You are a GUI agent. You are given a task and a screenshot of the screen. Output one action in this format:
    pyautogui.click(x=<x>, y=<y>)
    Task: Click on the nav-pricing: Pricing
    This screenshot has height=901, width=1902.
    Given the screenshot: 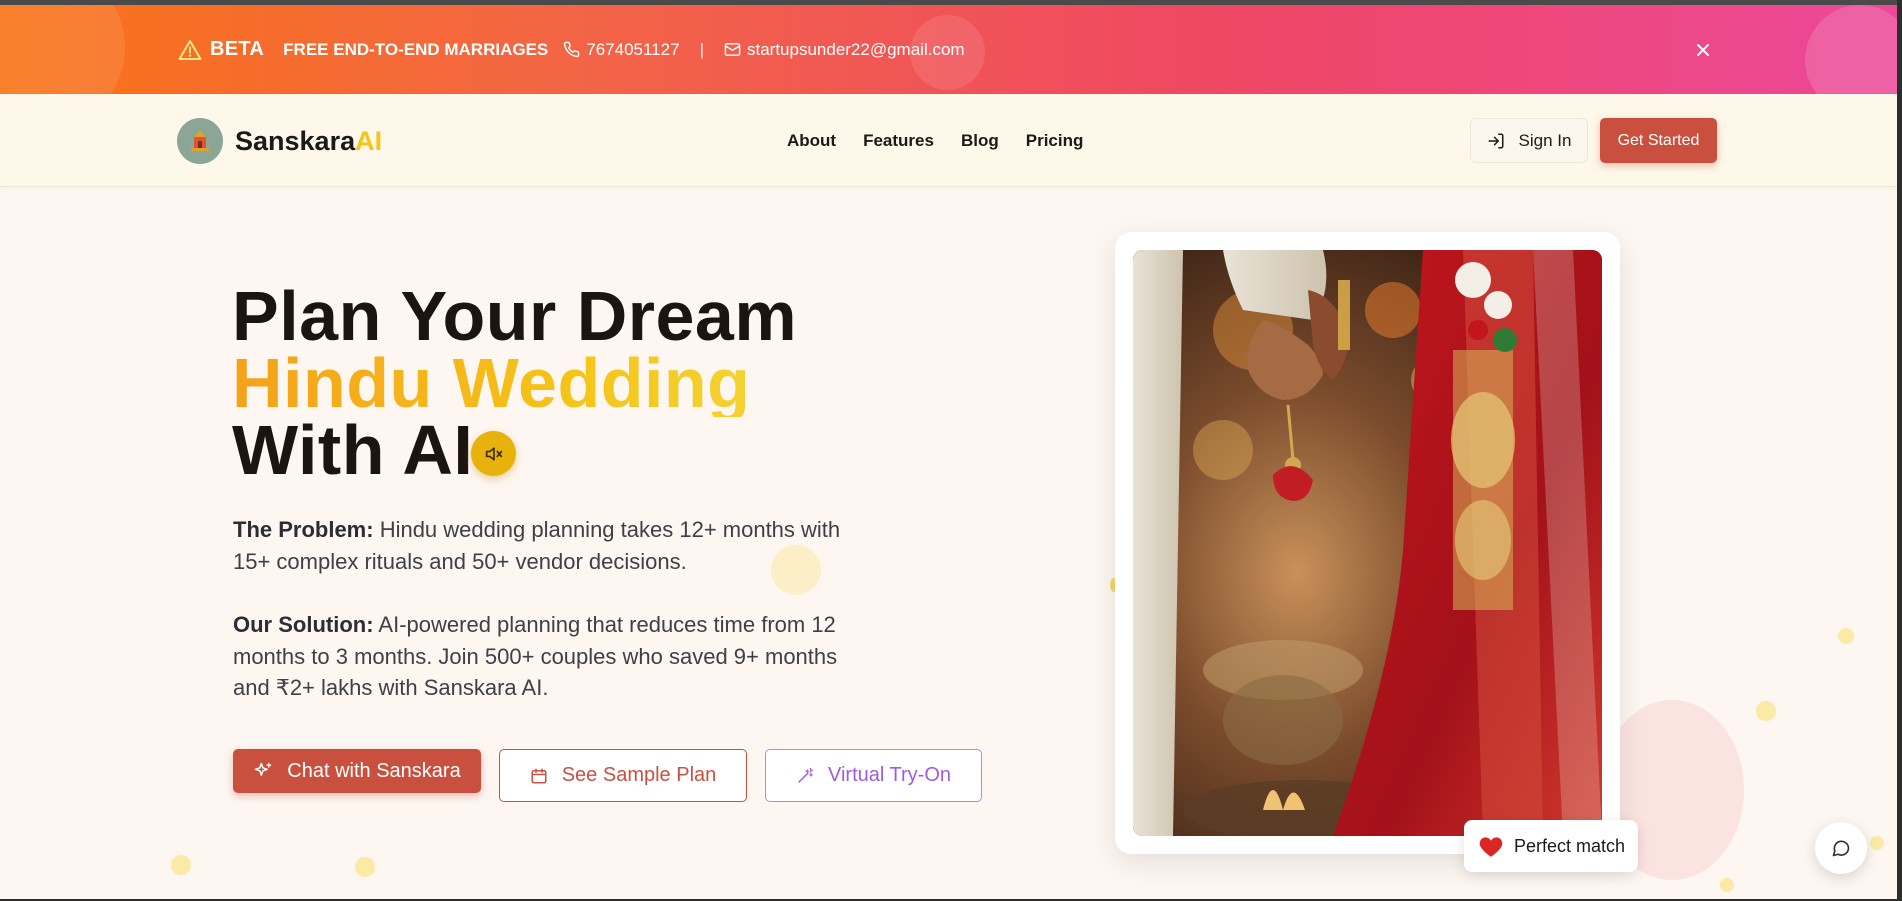 What is the action you would take?
    pyautogui.click(x=1055, y=141)
    